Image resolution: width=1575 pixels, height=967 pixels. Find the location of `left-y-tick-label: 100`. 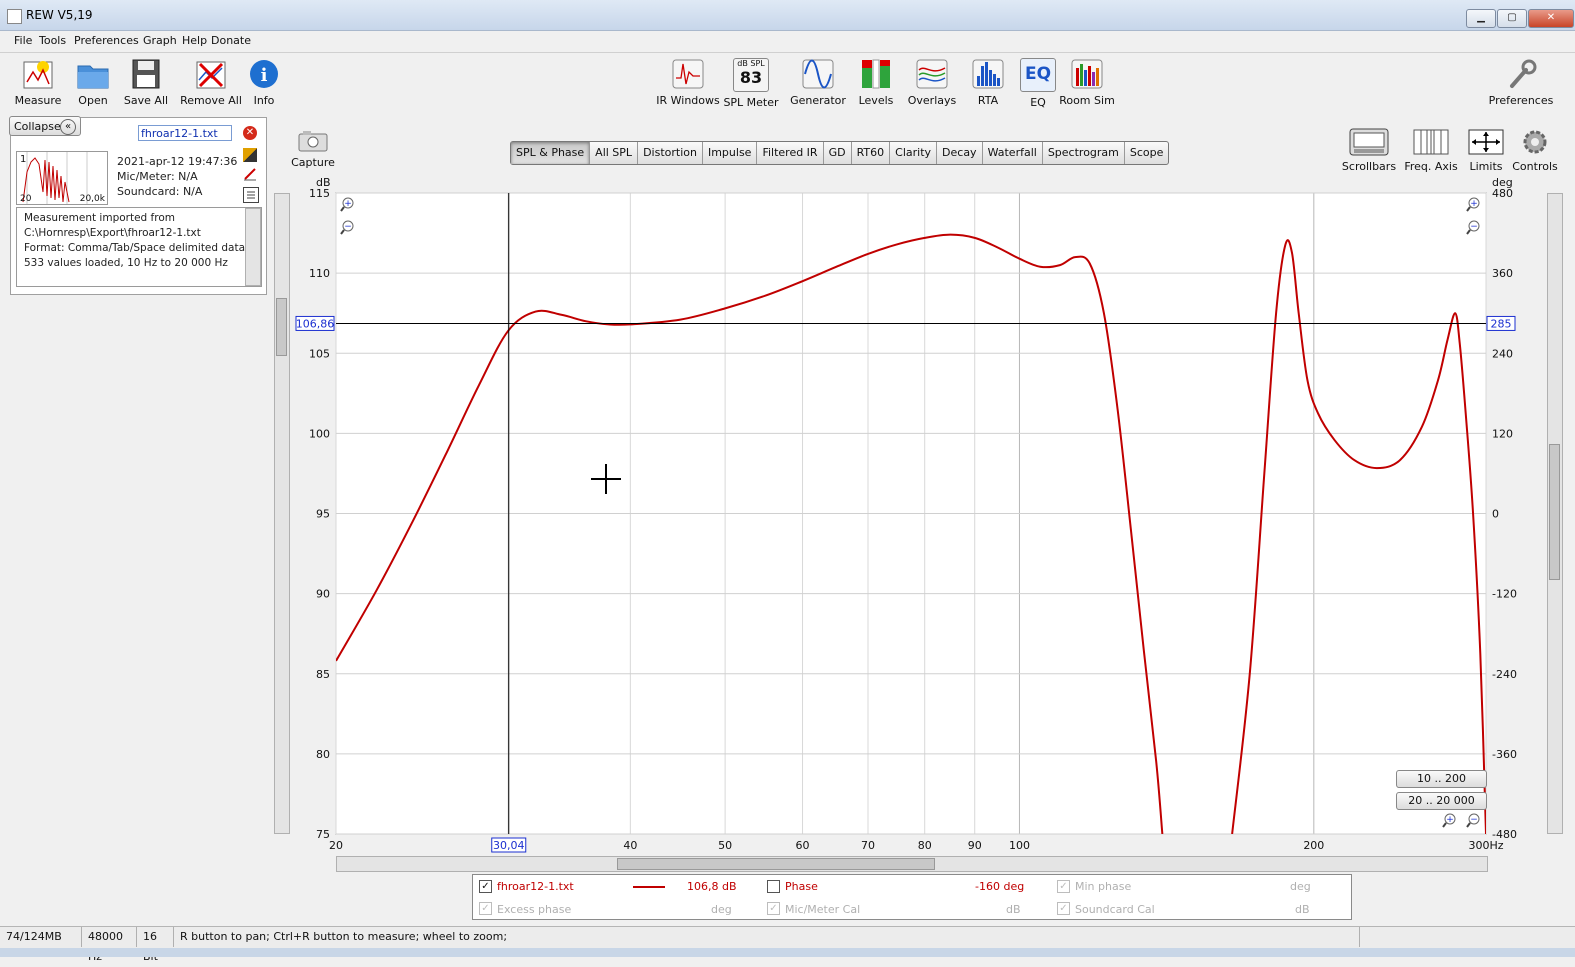

left-y-tick-label: 100 is located at coordinates (319, 433).